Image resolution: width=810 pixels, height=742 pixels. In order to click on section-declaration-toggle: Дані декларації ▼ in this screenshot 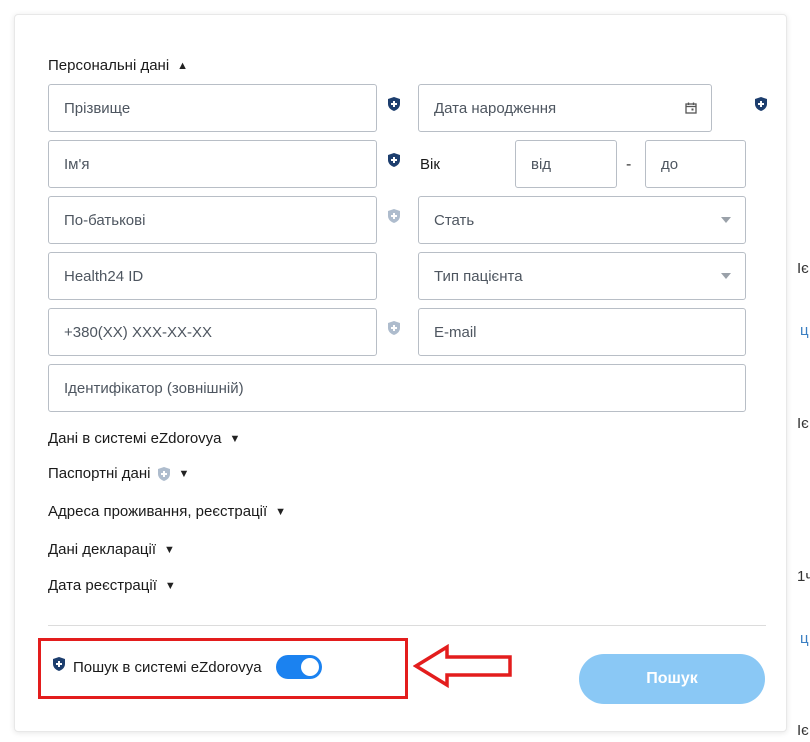, I will do `click(111, 549)`.